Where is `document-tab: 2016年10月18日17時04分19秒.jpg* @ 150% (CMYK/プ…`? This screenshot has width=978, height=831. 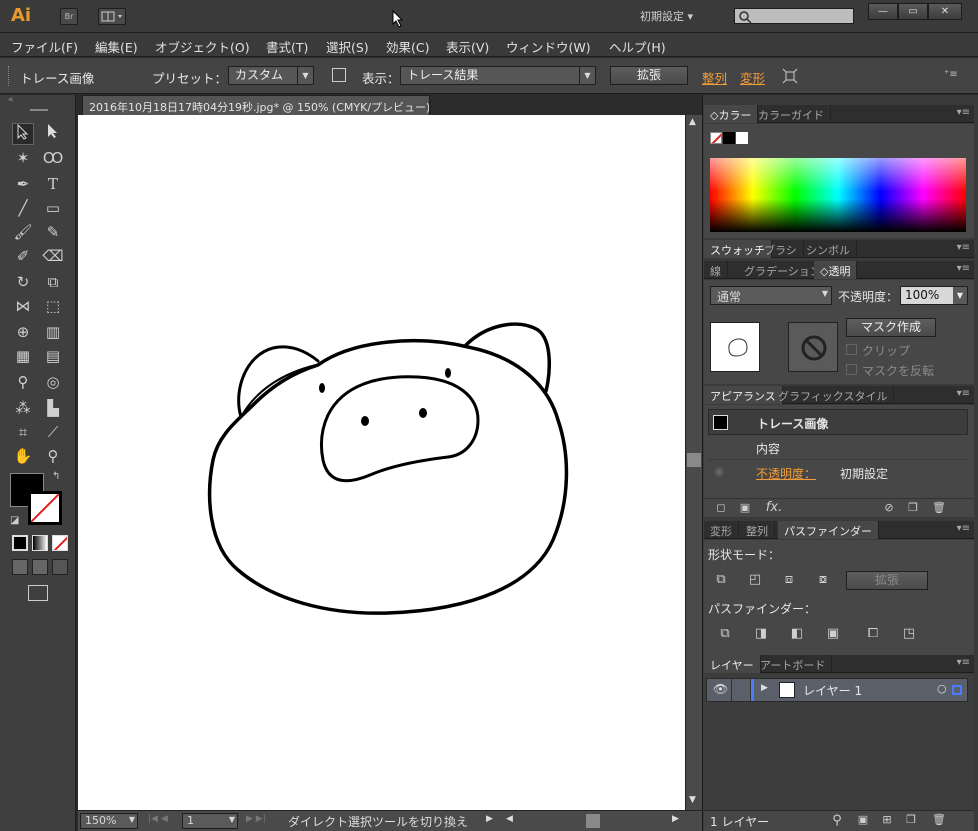
document-tab: 2016年10月18日17時04分19秒.jpg* @ 150% (CMYK/プ… is located at coordinates (256, 105).